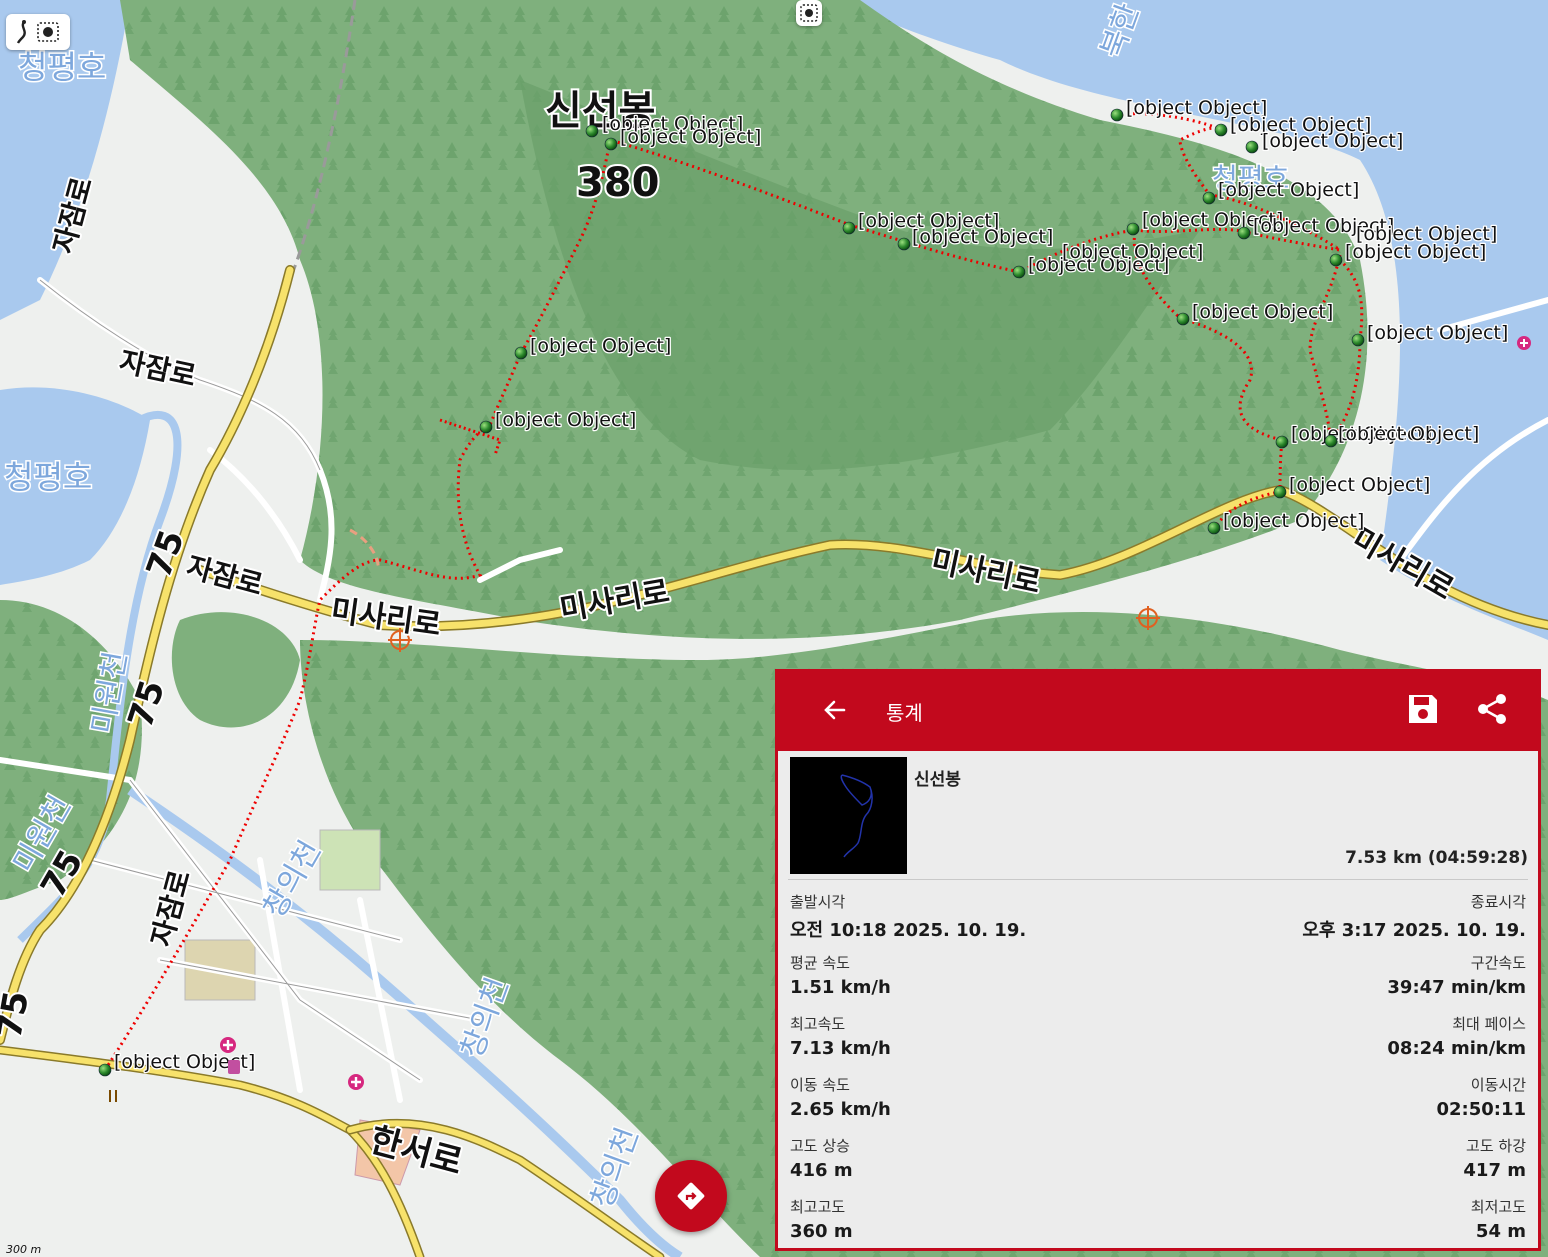 This screenshot has width=1548, height=1257. What do you see at coordinates (1158, 1043) in the screenshot?
I see `stat-row: 최고속도 7.13 km/h 최대 페이스 08:24 min/km` at bounding box center [1158, 1043].